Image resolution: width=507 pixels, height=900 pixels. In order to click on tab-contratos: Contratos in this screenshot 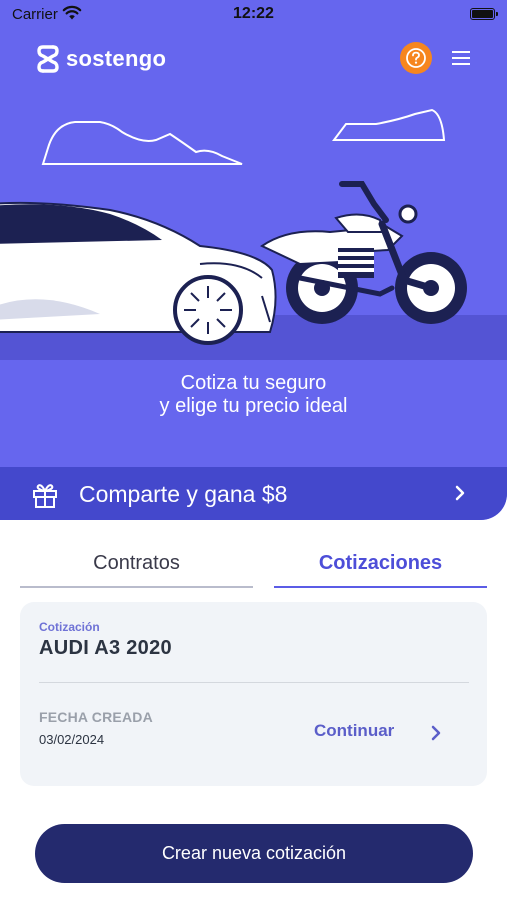, I will do `click(136, 564)`.